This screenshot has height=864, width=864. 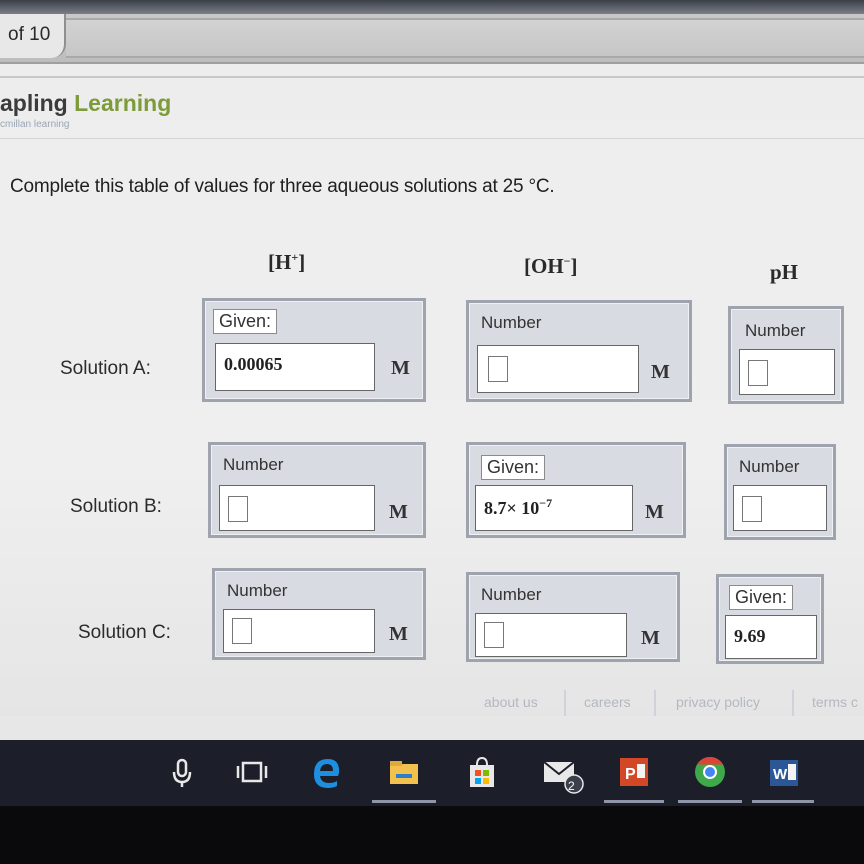 What do you see at coordinates (432, 138) in the screenshot?
I see `content-divider` at bounding box center [432, 138].